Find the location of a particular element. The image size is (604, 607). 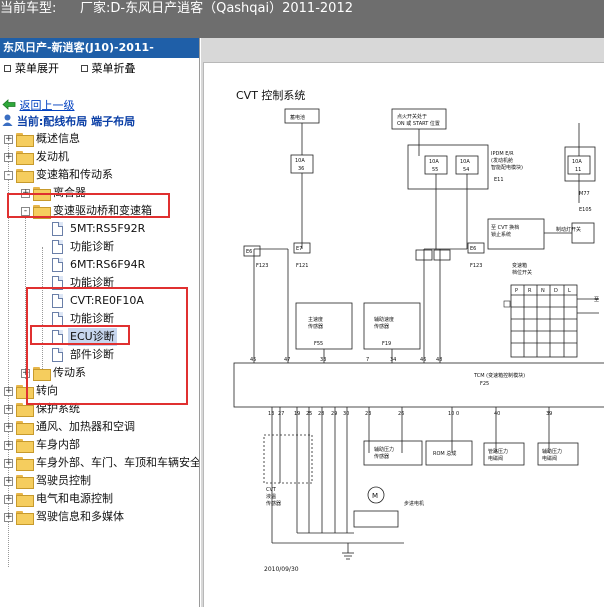

vehicle-title-bar: 当前车型: 厂家:D-东风日产逍客（Qashqai）2011-2012 is located at coordinates (302, 19).